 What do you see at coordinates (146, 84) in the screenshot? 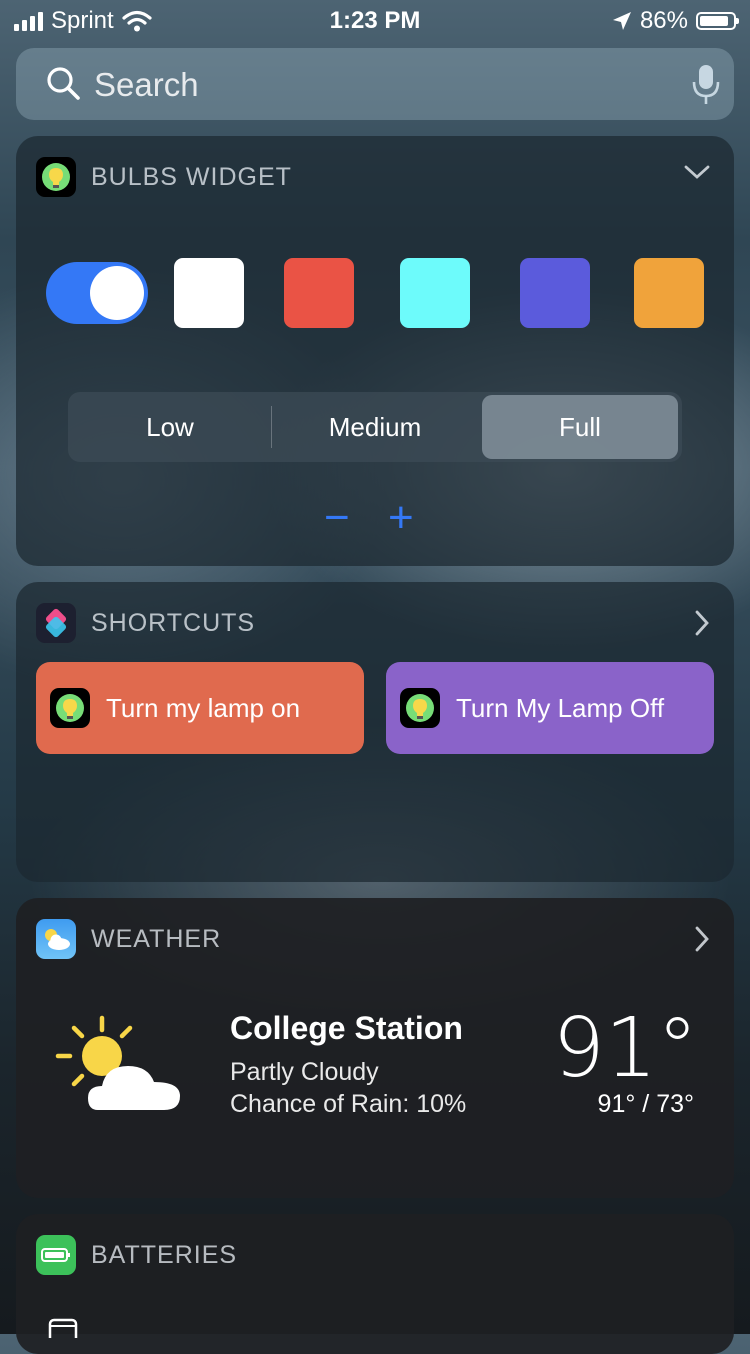
I see `search-placeholder: Search` at bounding box center [146, 84].